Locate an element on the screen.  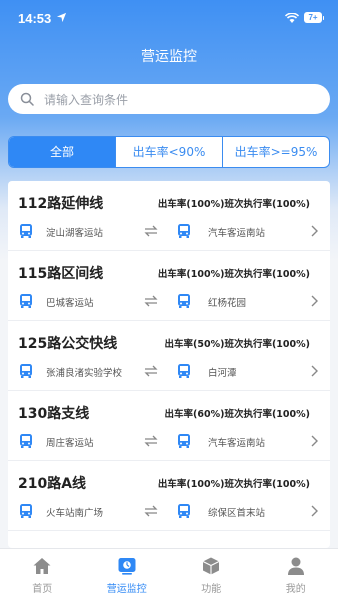
person-icon is located at coordinates (295, 566).